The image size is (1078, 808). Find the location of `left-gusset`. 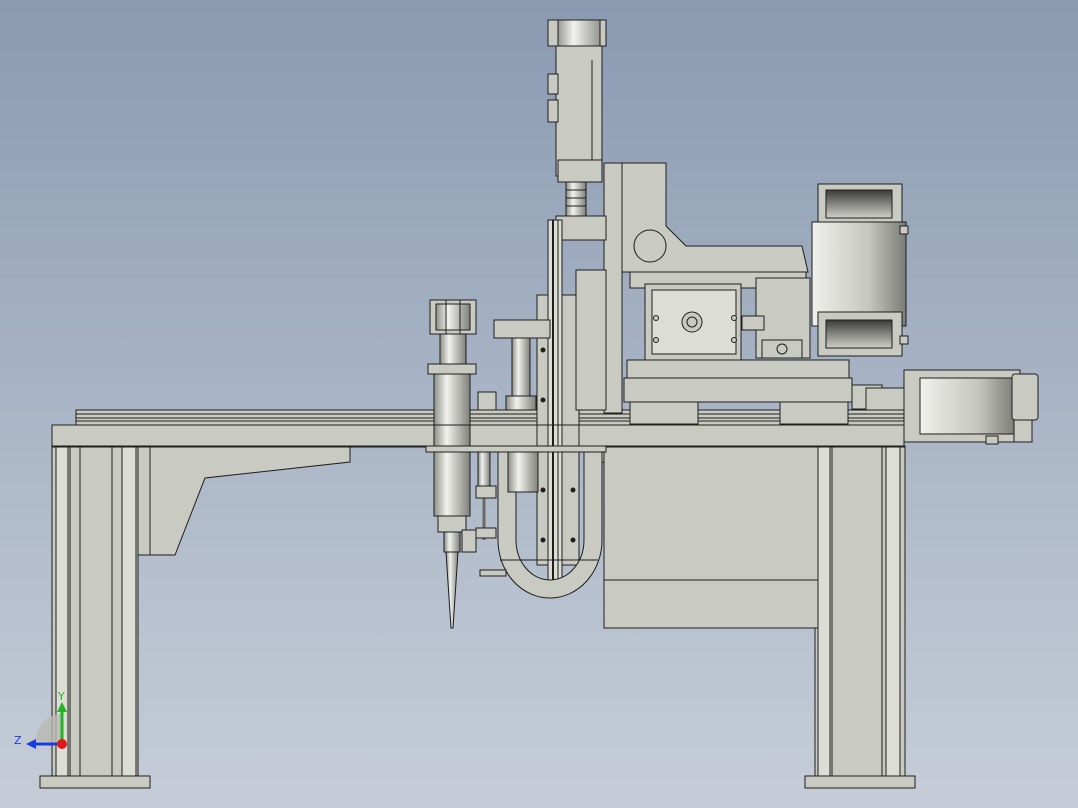

left-gusset is located at coordinates (244, 500).